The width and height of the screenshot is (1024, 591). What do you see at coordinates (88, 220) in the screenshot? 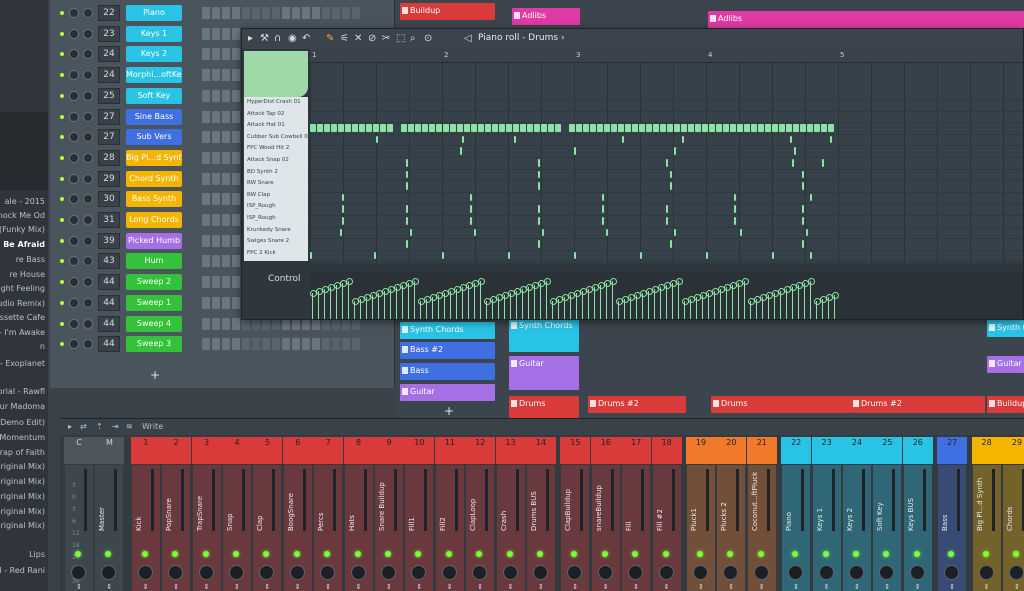
I see `volume-knob` at bounding box center [88, 220].